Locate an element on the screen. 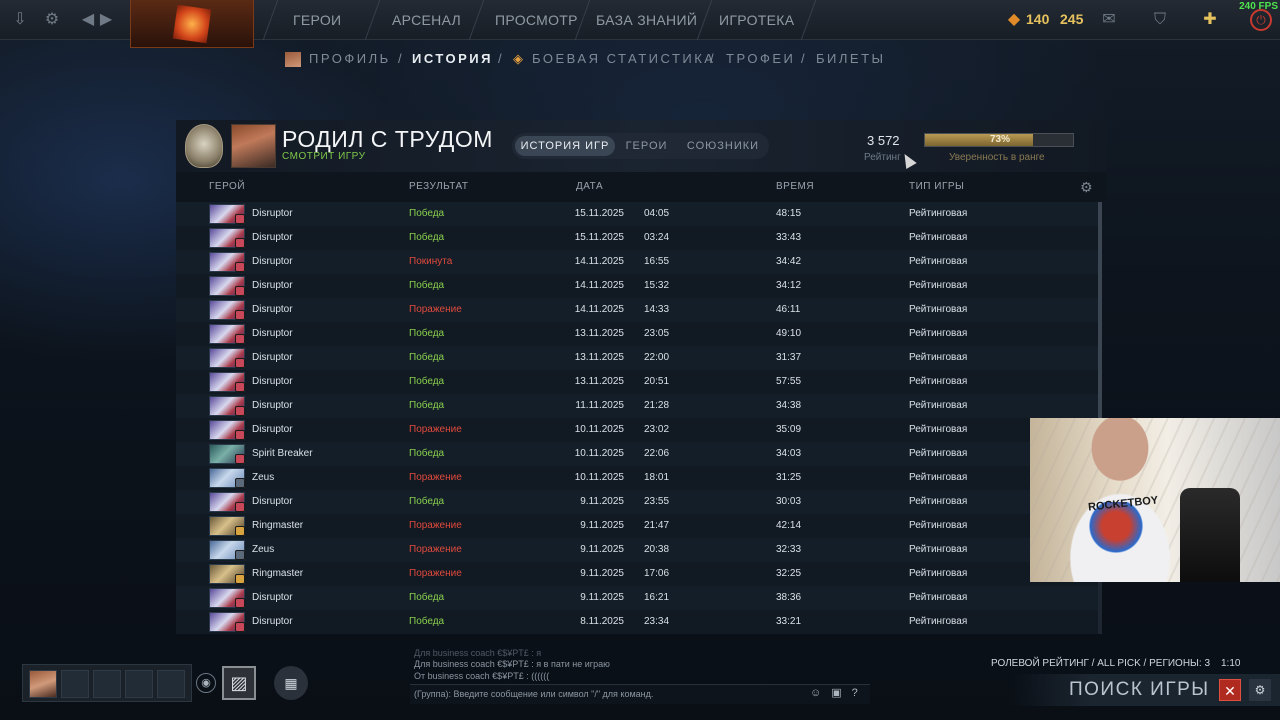 The height and width of the screenshot is (720, 1280). column-hero: ГЕРОЙ is located at coordinates (227, 186).